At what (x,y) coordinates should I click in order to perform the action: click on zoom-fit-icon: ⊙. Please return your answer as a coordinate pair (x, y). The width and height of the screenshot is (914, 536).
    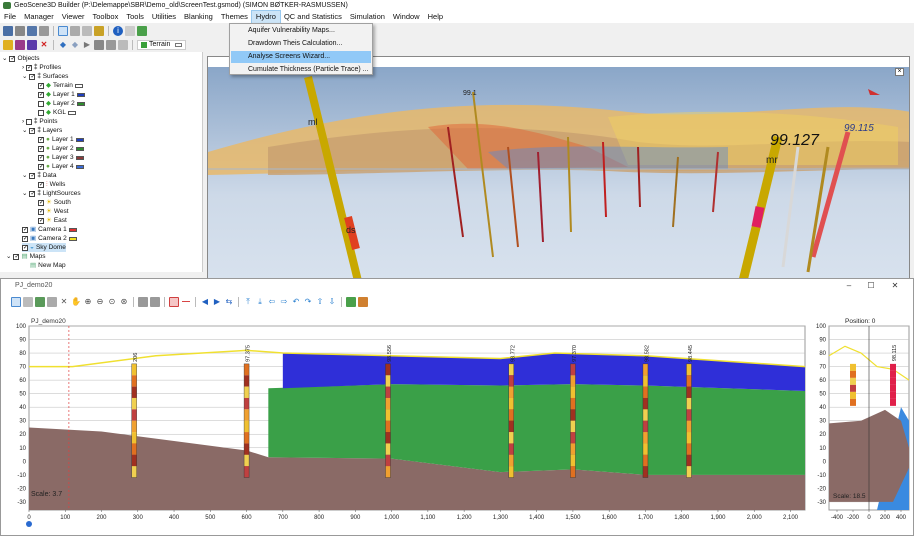
    Looking at the image, I should click on (112, 302).